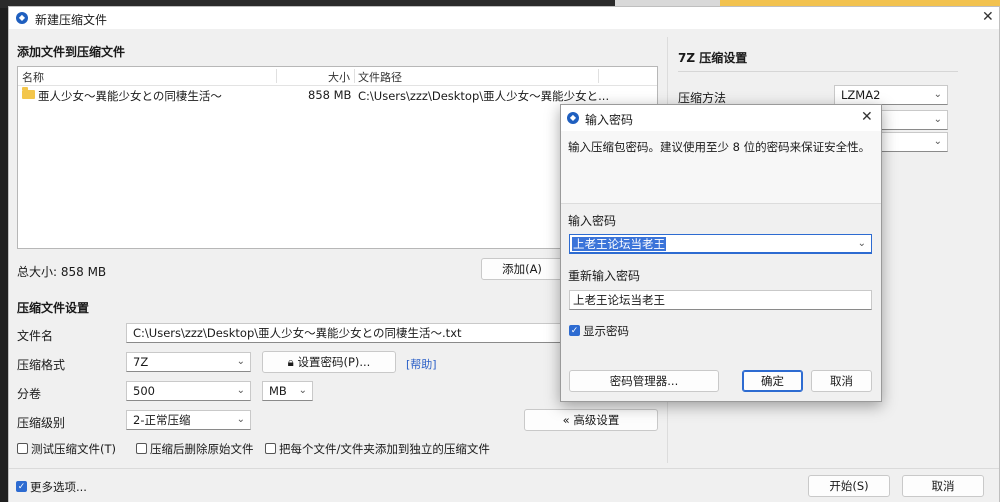 The width and height of the screenshot is (1000, 502). Describe the element at coordinates (141, 362) in the screenshot. I see `format-select-value: 7Z` at that location.